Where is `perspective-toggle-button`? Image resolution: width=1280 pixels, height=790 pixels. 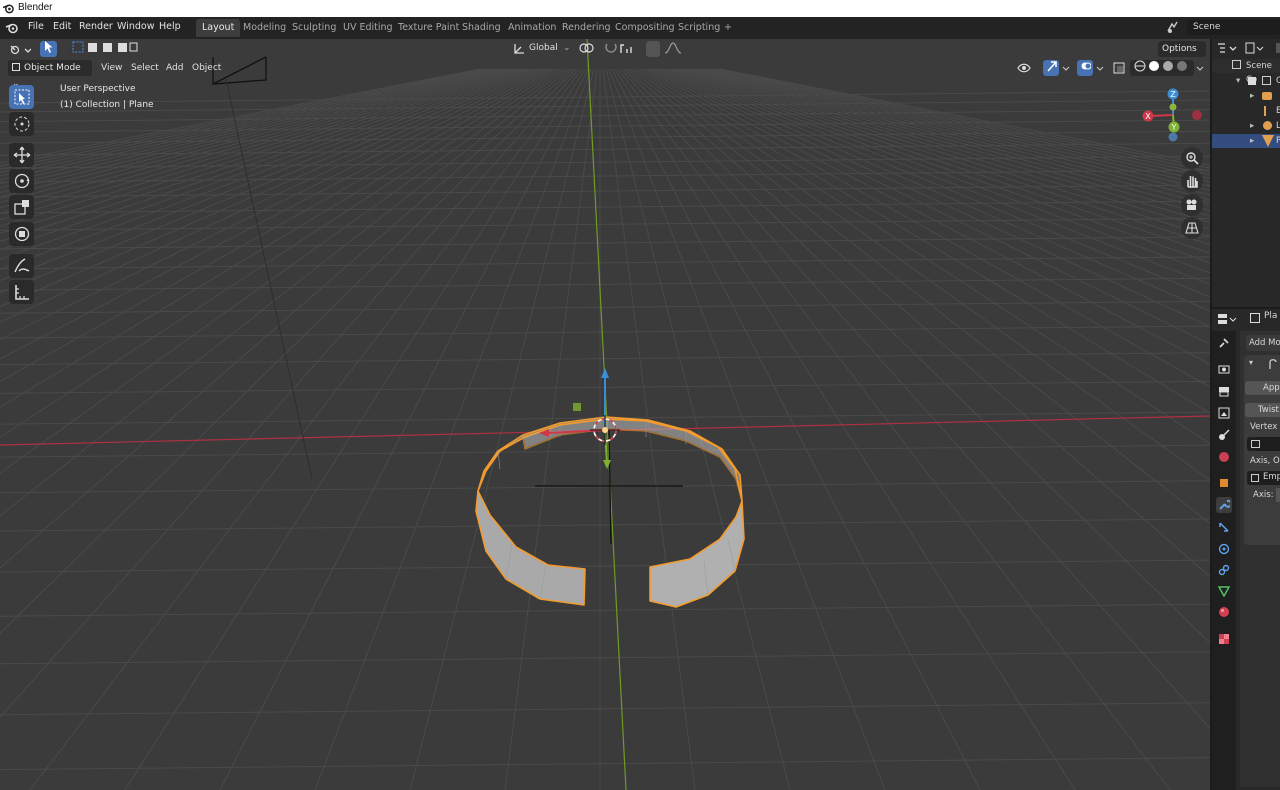
perspective-toggle-button is located at coordinates (1192, 228).